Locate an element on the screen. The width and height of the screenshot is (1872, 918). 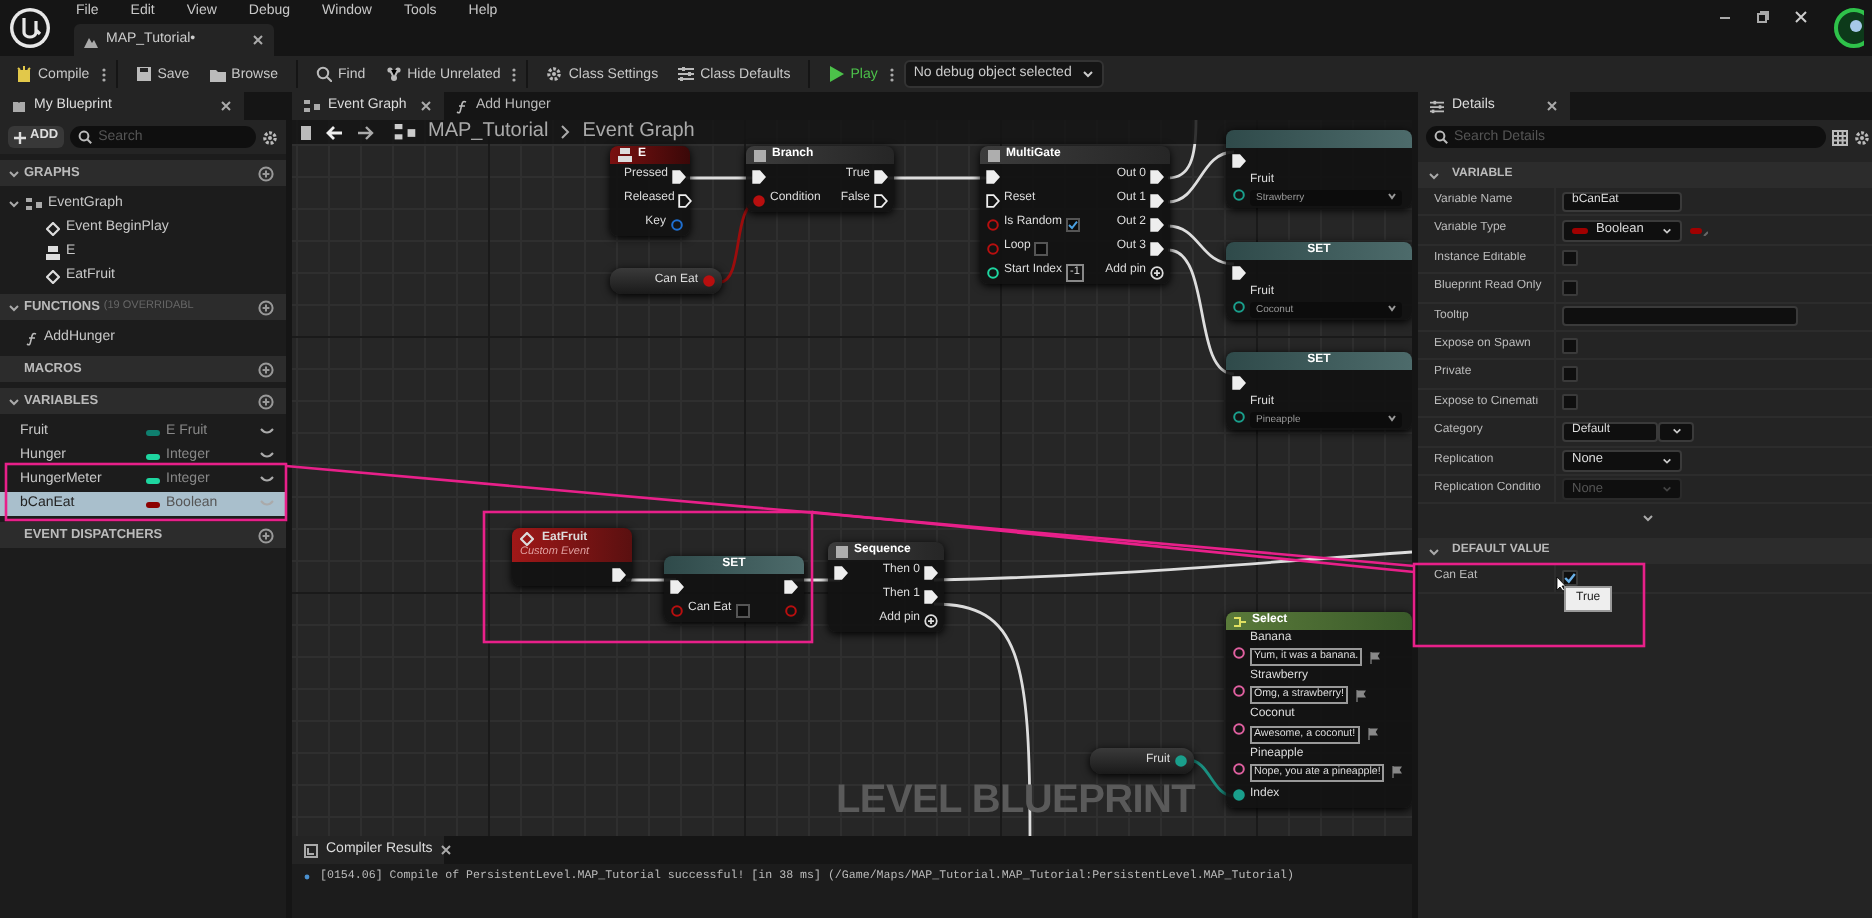
log-icon is located at coordinates (311, 850).